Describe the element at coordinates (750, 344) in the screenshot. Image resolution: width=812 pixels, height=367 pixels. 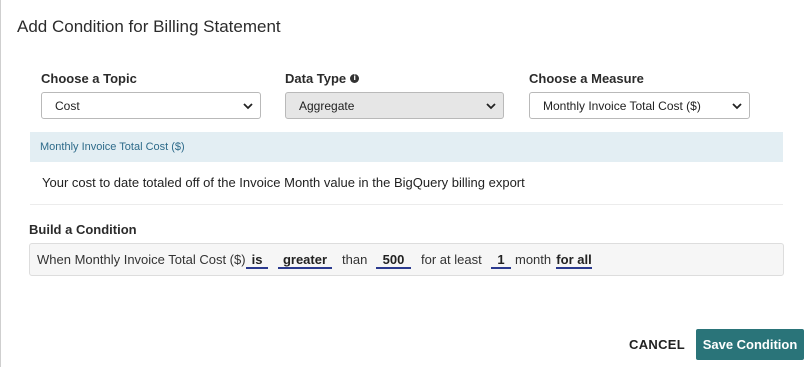
I see `save-condition-button: Save Condition` at that location.